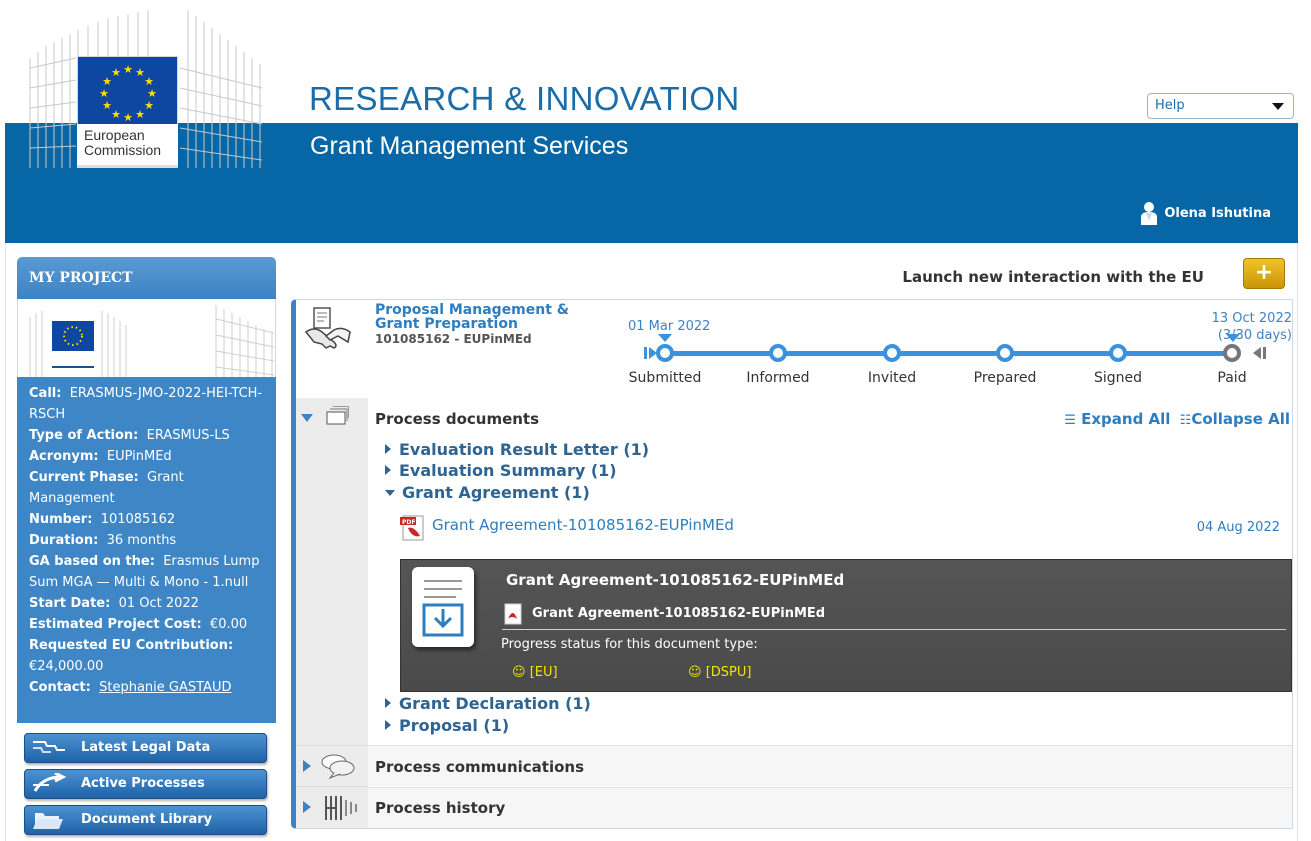 The width and height of the screenshot is (1311, 841). I want to click on info-label: Contact:, so click(60, 687).